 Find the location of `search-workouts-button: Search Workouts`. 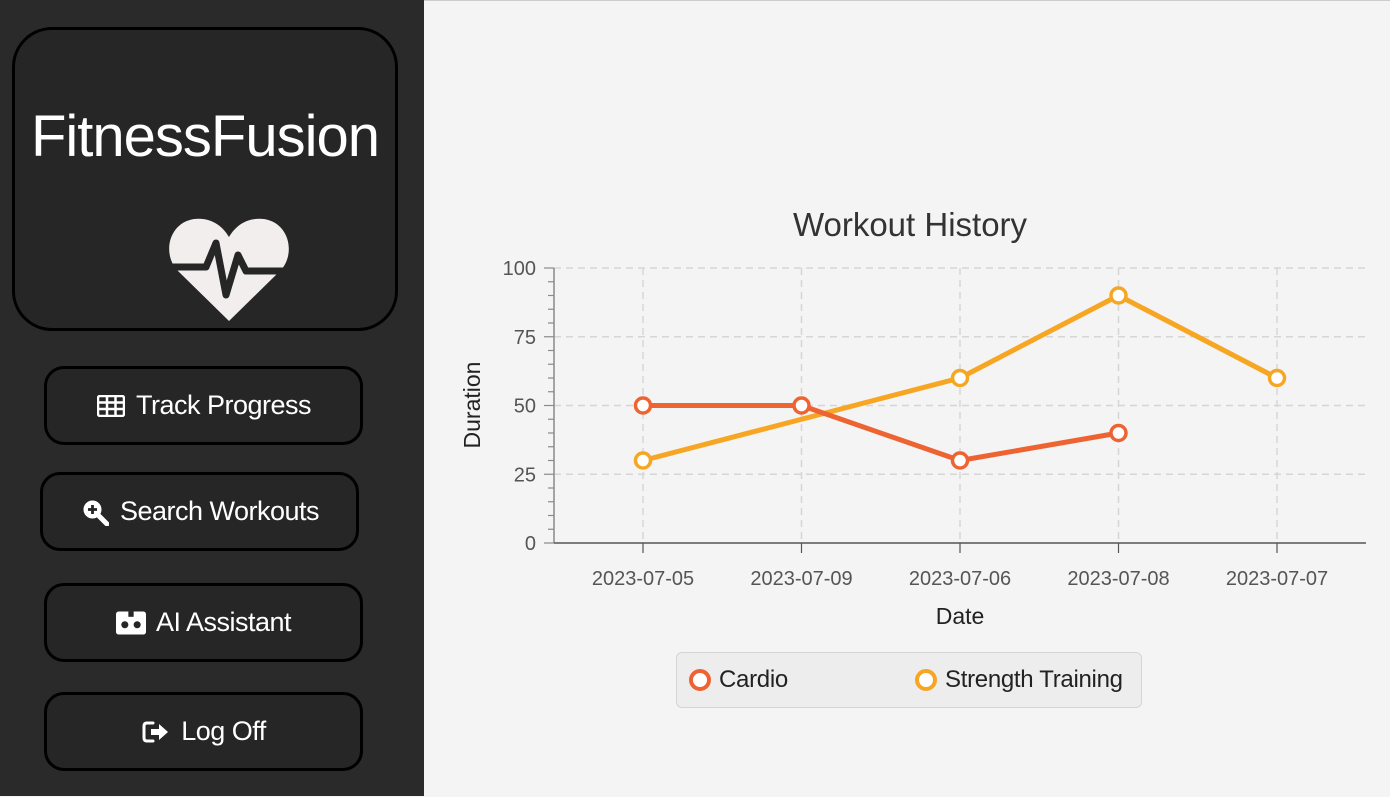

search-workouts-button: Search Workouts is located at coordinates (199, 511).